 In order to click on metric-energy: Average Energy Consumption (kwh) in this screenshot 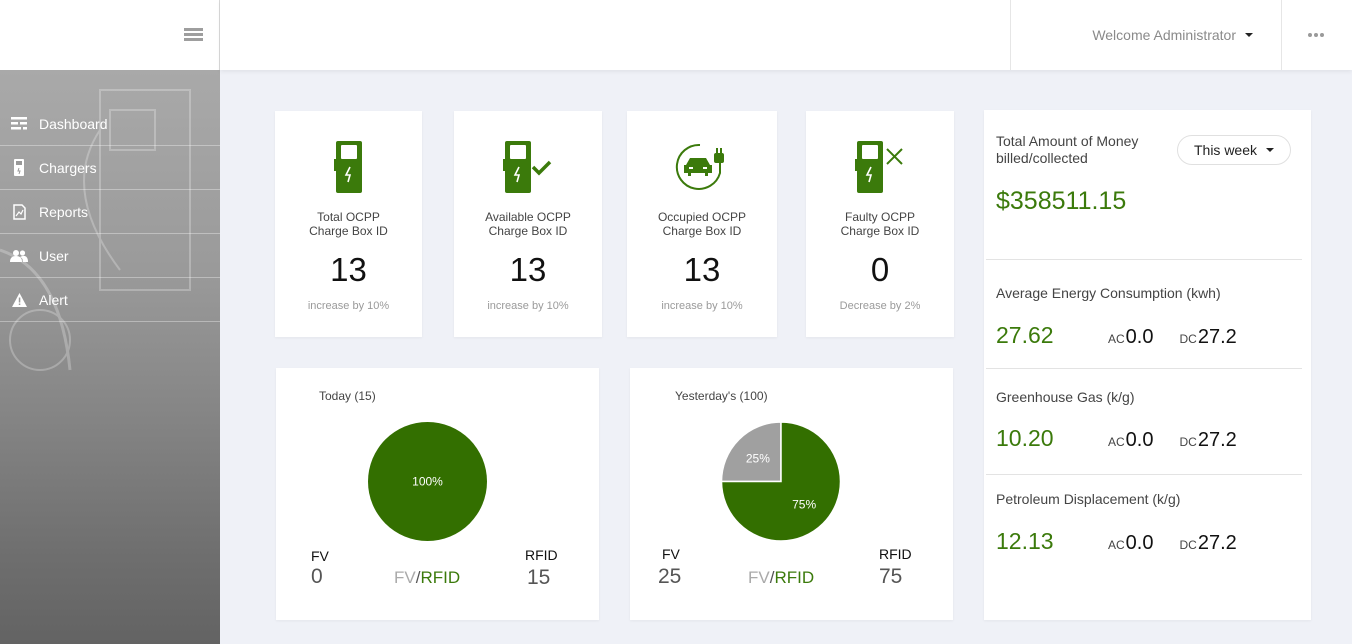, I will do `click(1149, 293)`.